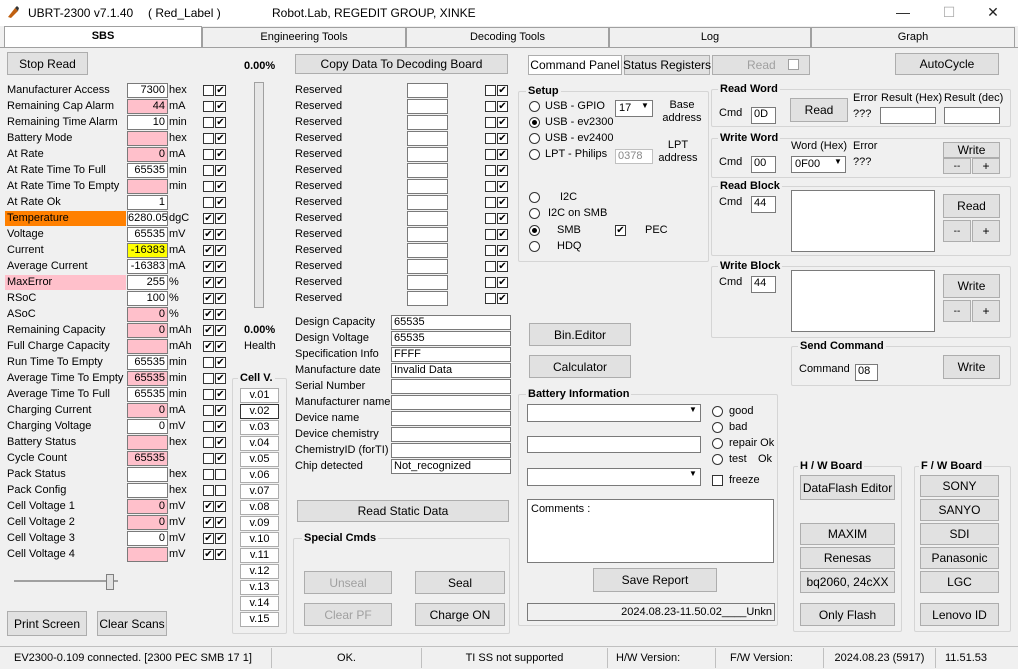 Image resolution: width=1018 pixels, height=669 pixels. What do you see at coordinates (534, 138) in the screenshot?
I see `usb-ev2400-radio` at bounding box center [534, 138].